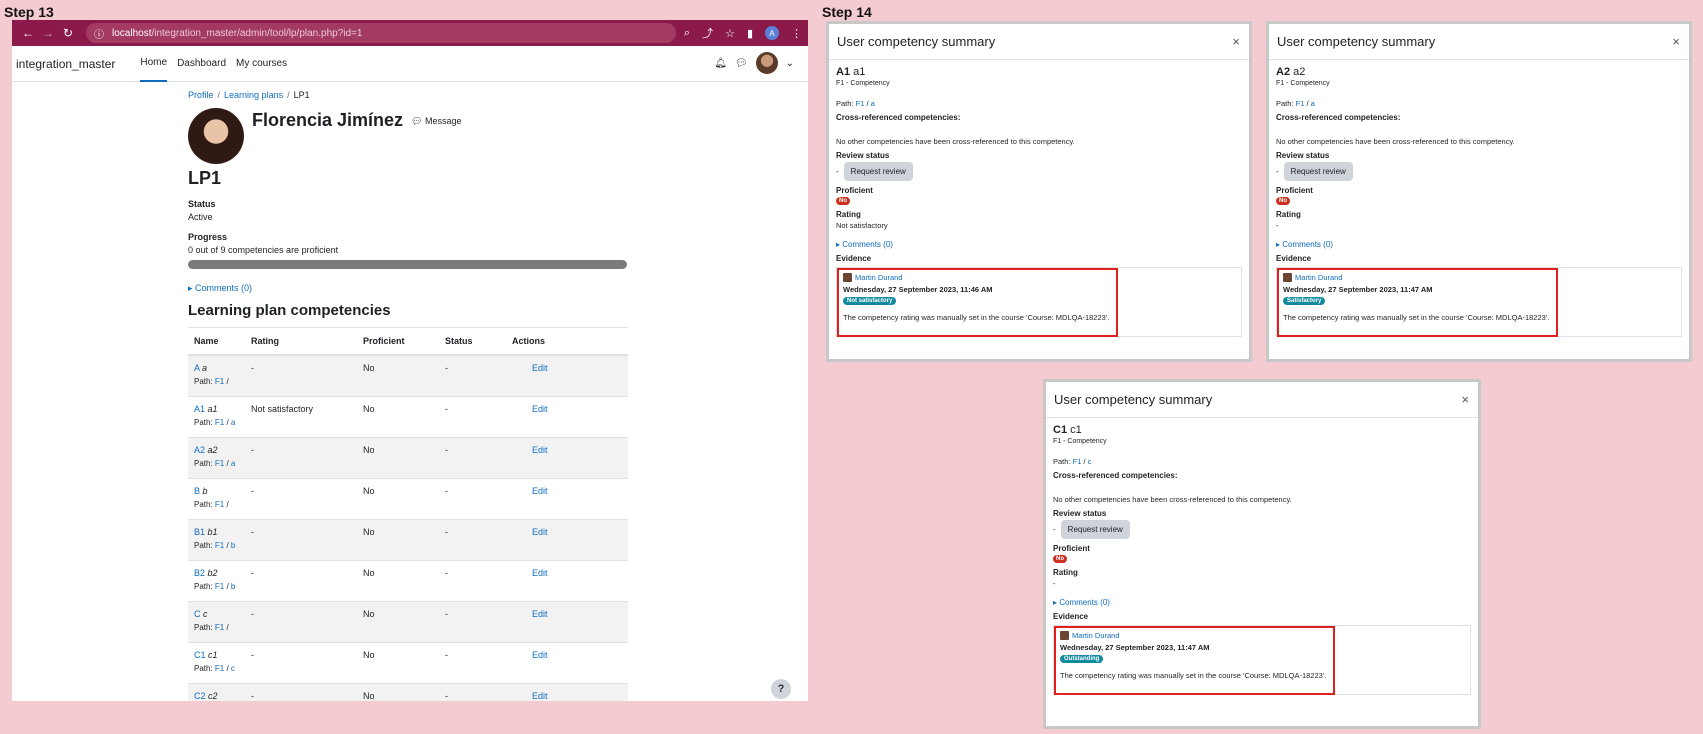 The height and width of the screenshot is (734, 1703). Describe the element at coordinates (567, 457) in the screenshot. I see `cell-actions: Edit` at that location.